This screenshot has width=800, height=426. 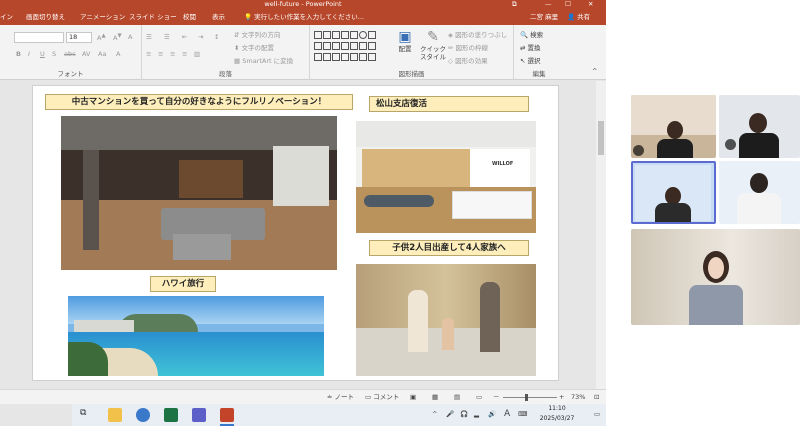 I want to click on bullets-icon: ☰, so click(x=149, y=37).